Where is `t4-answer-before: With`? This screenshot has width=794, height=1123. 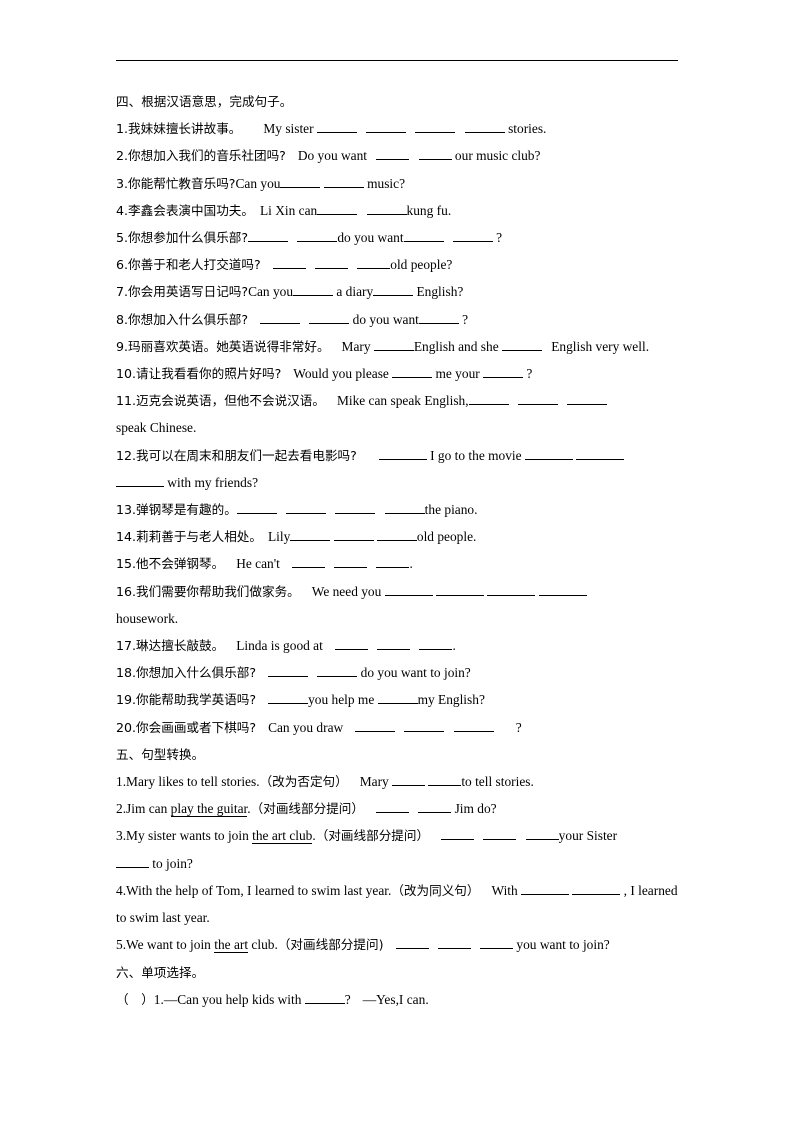 t4-answer-before: With is located at coordinates (504, 890).